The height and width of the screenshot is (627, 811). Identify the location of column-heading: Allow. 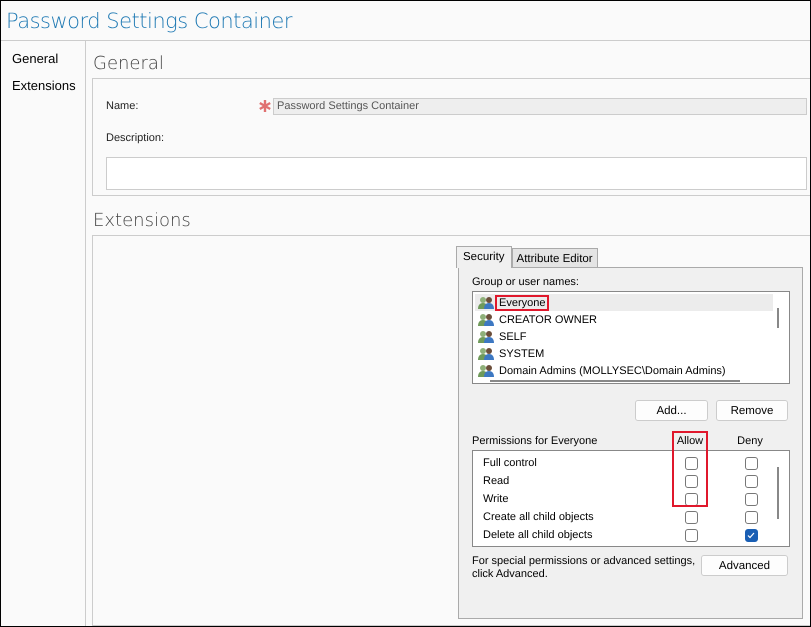
(690, 441).